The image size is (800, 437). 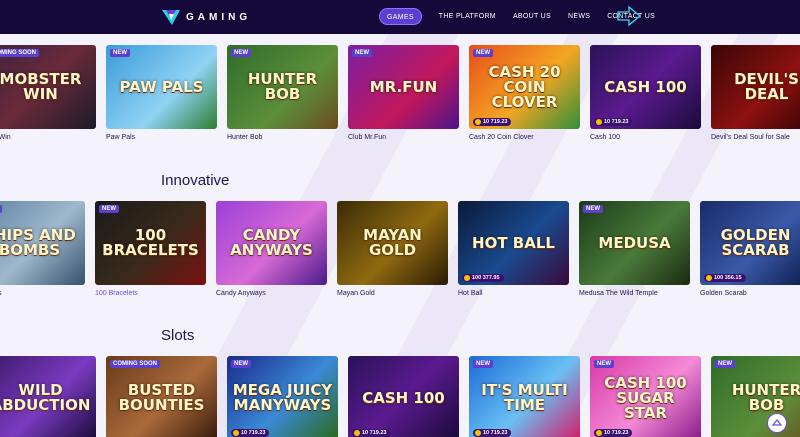 I want to click on game-name-link: Mayan Gold, so click(x=392, y=293).